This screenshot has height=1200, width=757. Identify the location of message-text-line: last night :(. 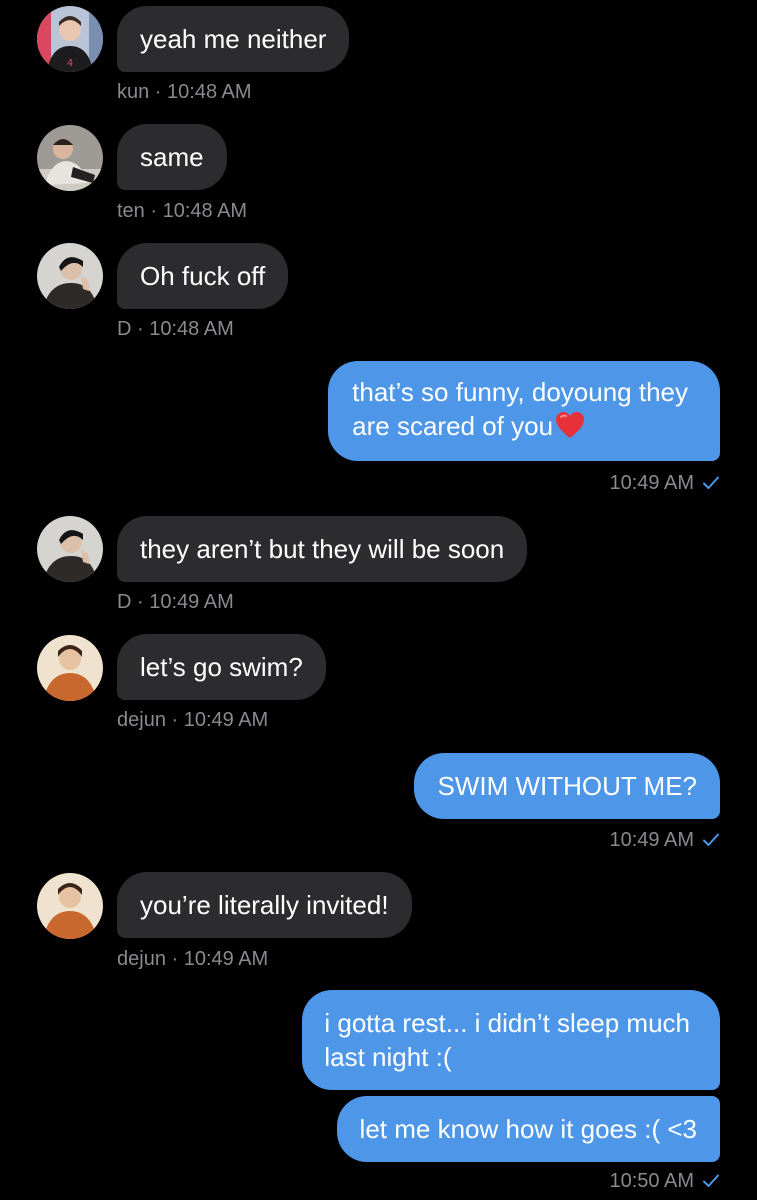
(388, 1057).